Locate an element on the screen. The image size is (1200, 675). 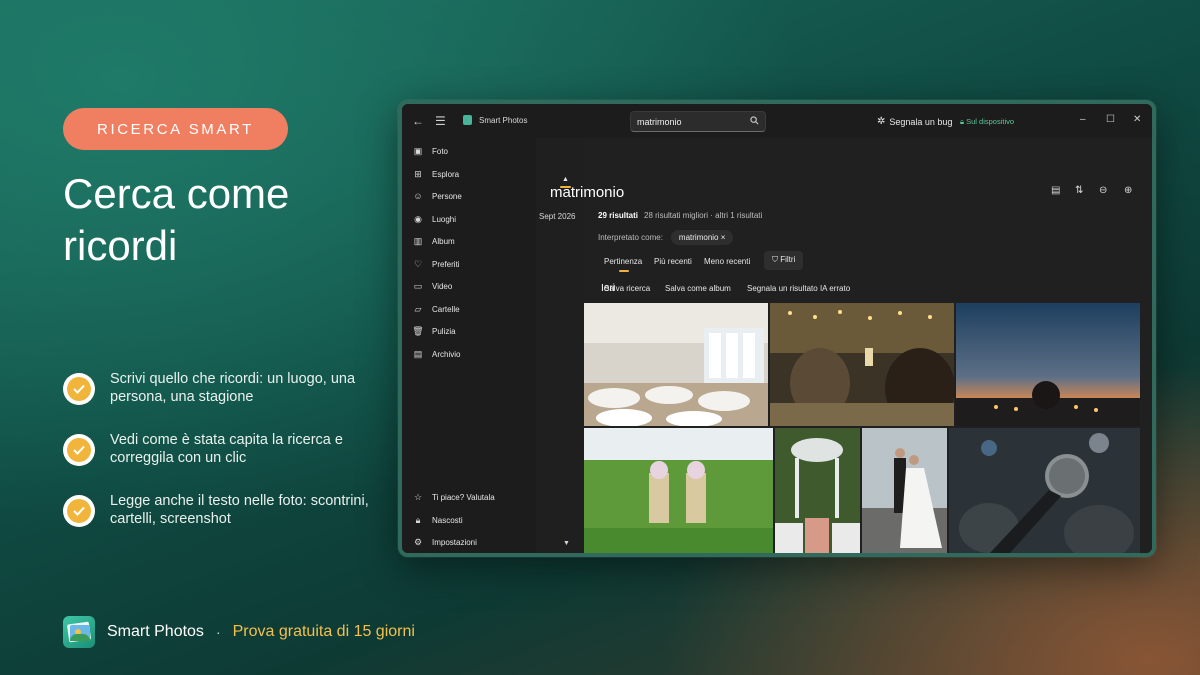
sort-icon: ⇅ is located at coordinates (1079, 190).